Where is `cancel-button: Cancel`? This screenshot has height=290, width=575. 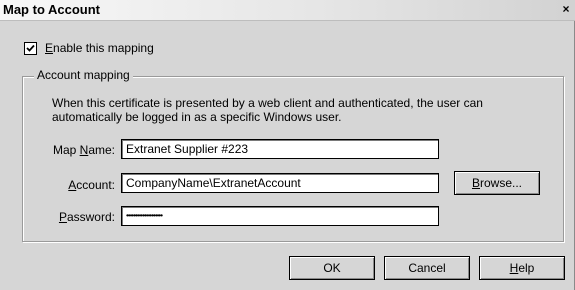 cancel-button: Cancel is located at coordinates (427, 268).